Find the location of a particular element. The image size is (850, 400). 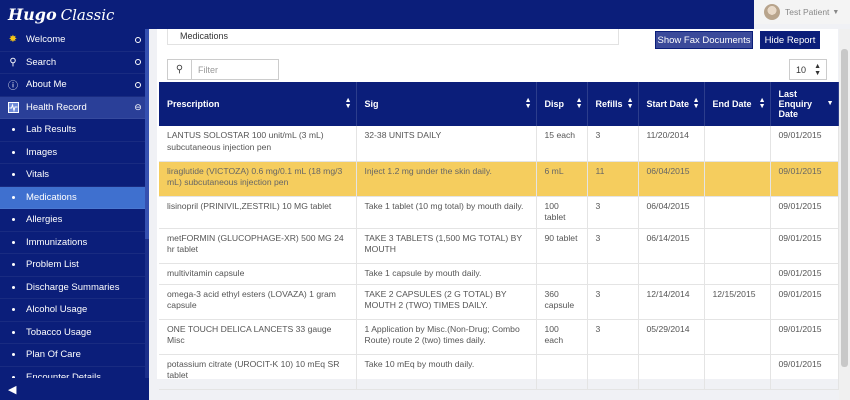

hide-report-button: Hide Report is located at coordinates (790, 40).